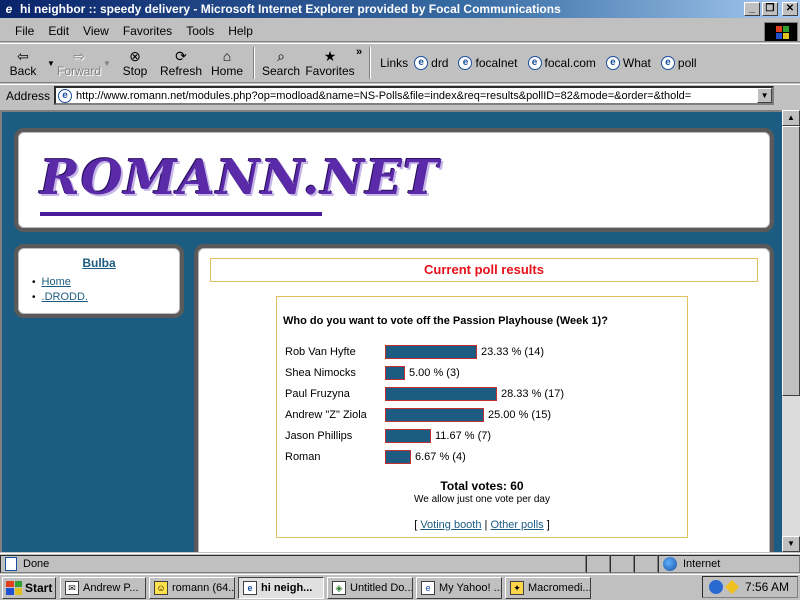 Image resolution: width=800 pixels, height=600 pixels. I want to click on link-focalnet: e focalnet, so click(488, 63).